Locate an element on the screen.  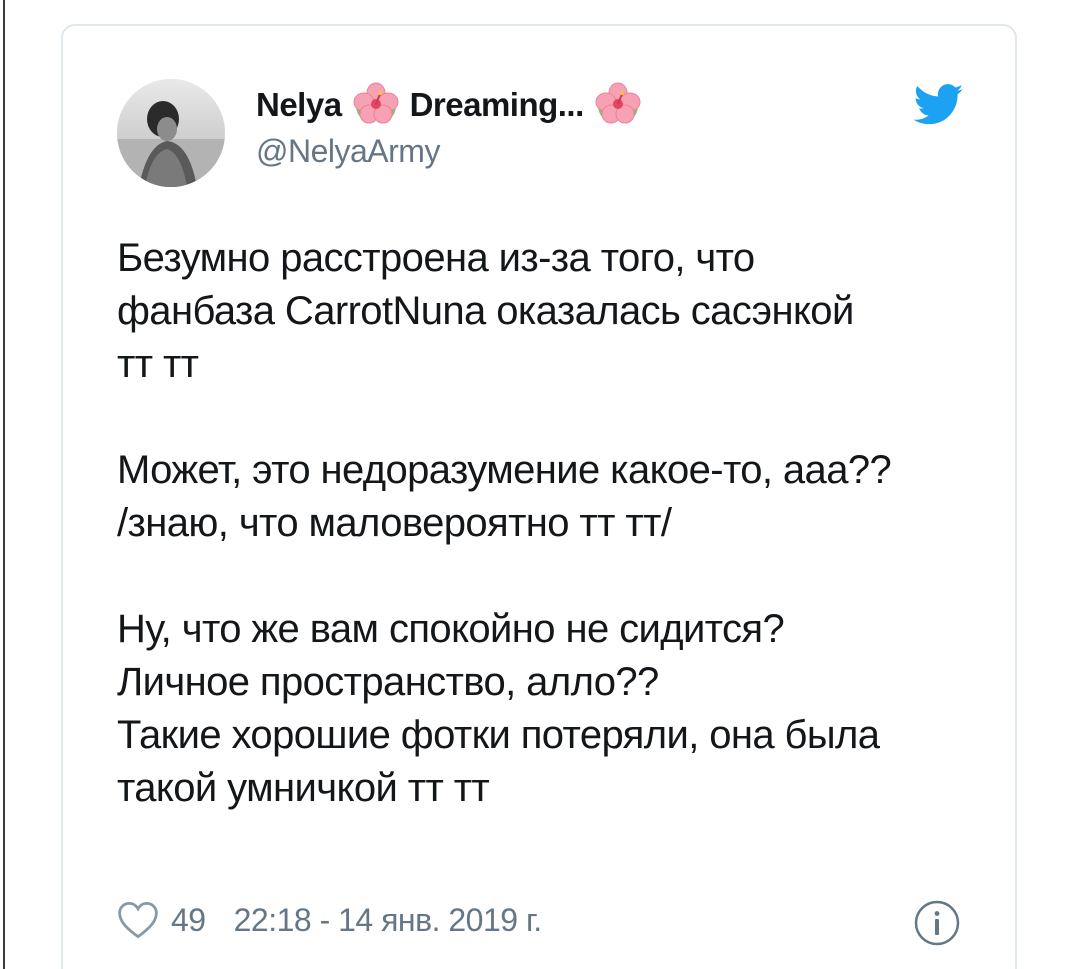
tweet-line: фанбаза CarrotNuna оказалась сасэнкой is located at coordinates (485, 311).